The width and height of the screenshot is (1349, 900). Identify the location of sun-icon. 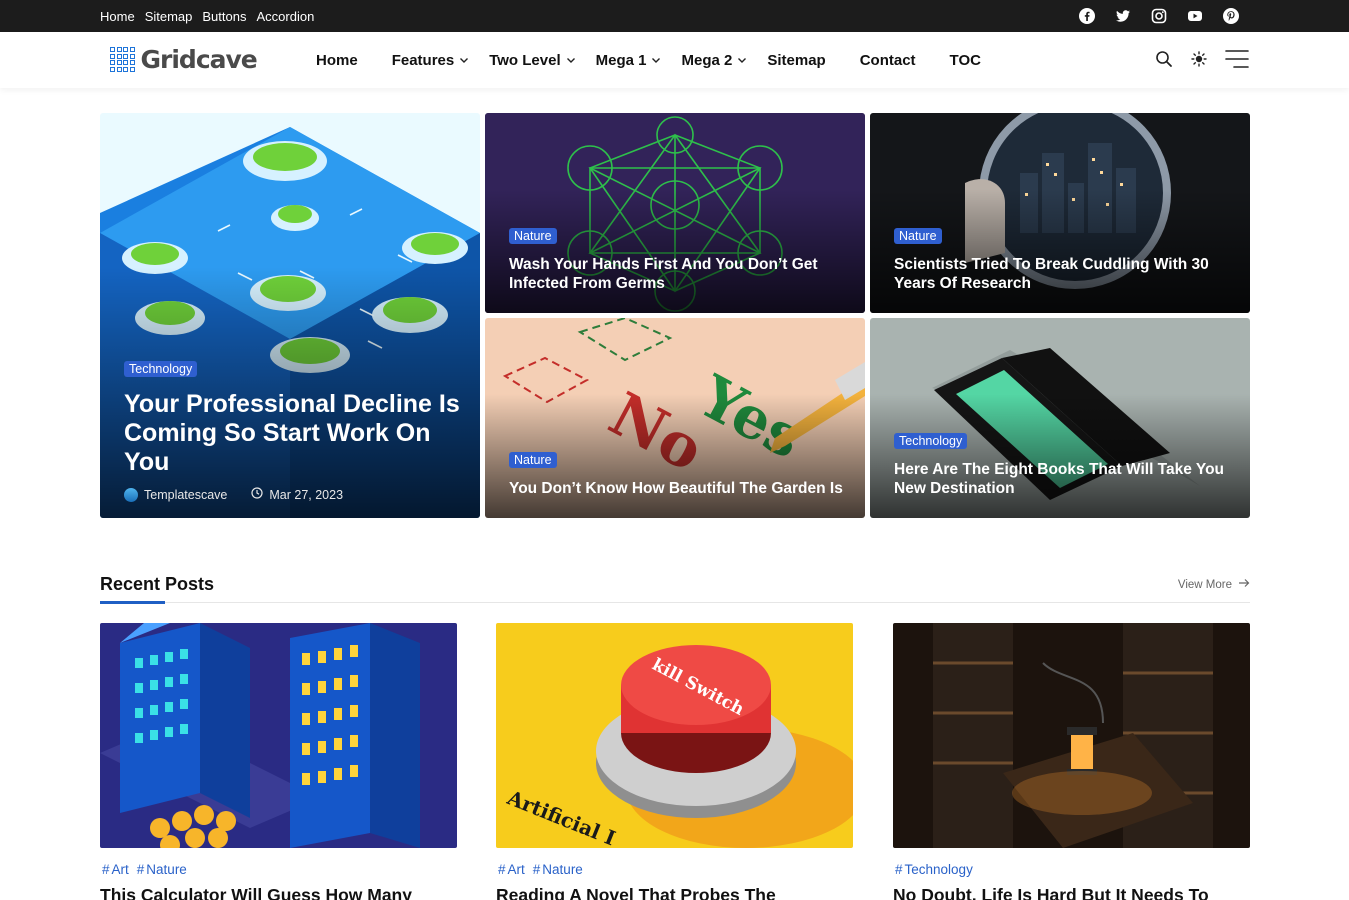
(1199, 59).